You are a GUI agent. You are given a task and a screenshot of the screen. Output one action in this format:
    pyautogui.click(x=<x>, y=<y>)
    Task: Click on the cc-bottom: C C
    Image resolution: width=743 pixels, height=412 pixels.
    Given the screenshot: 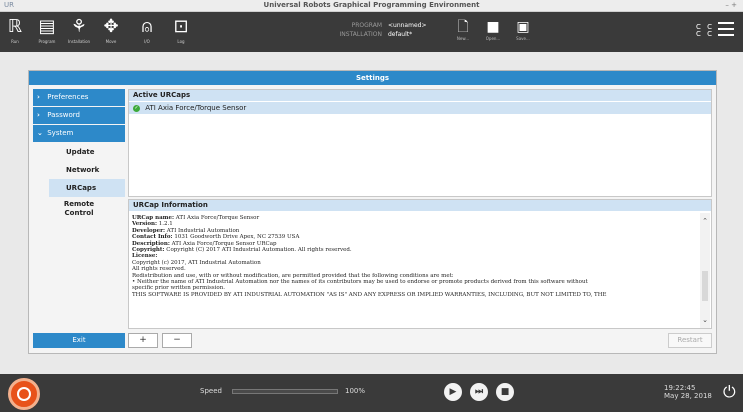 What is the action you would take?
    pyautogui.click(x=705, y=34)
    